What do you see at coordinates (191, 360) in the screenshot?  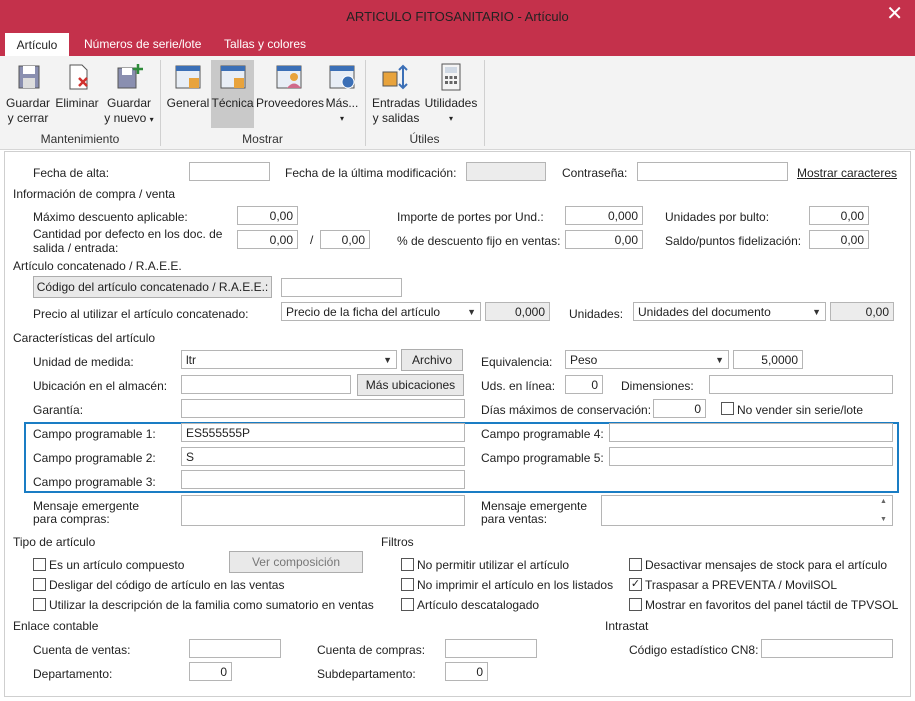 I see `unidad-medida-value: ltr` at bounding box center [191, 360].